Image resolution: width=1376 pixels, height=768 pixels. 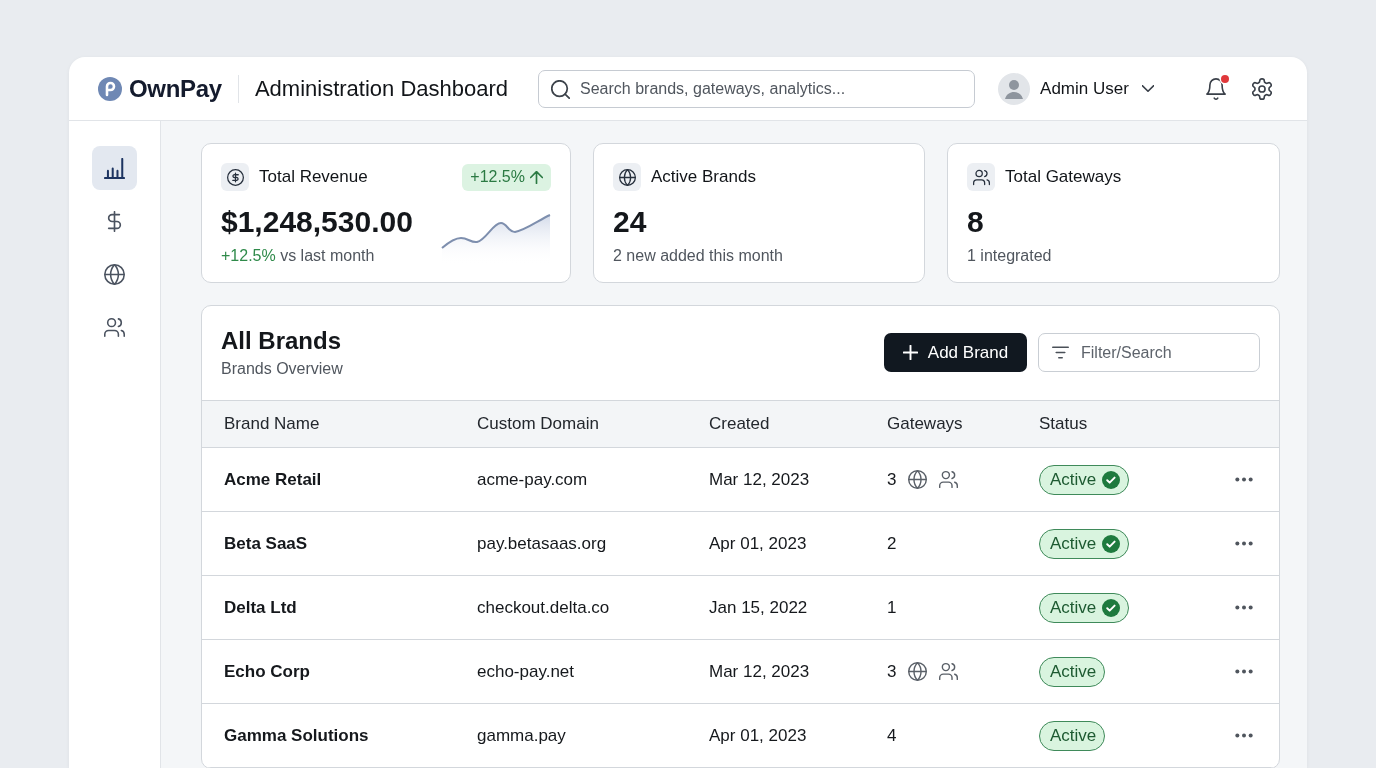 What do you see at coordinates (976, 222) in the screenshot?
I see `stat-value: 8` at bounding box center [976, 222].